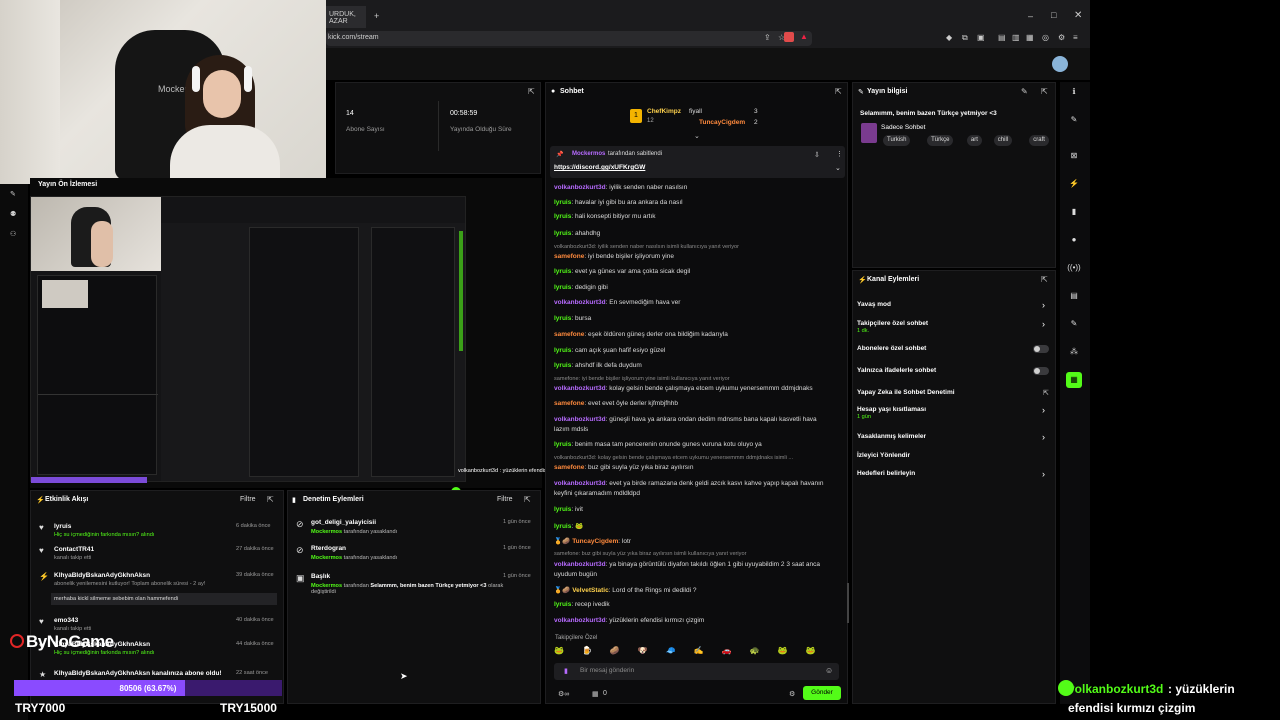 The image size is (1280, 720). I want to click on chat-rail-icon: ●, so click(1074, 240).